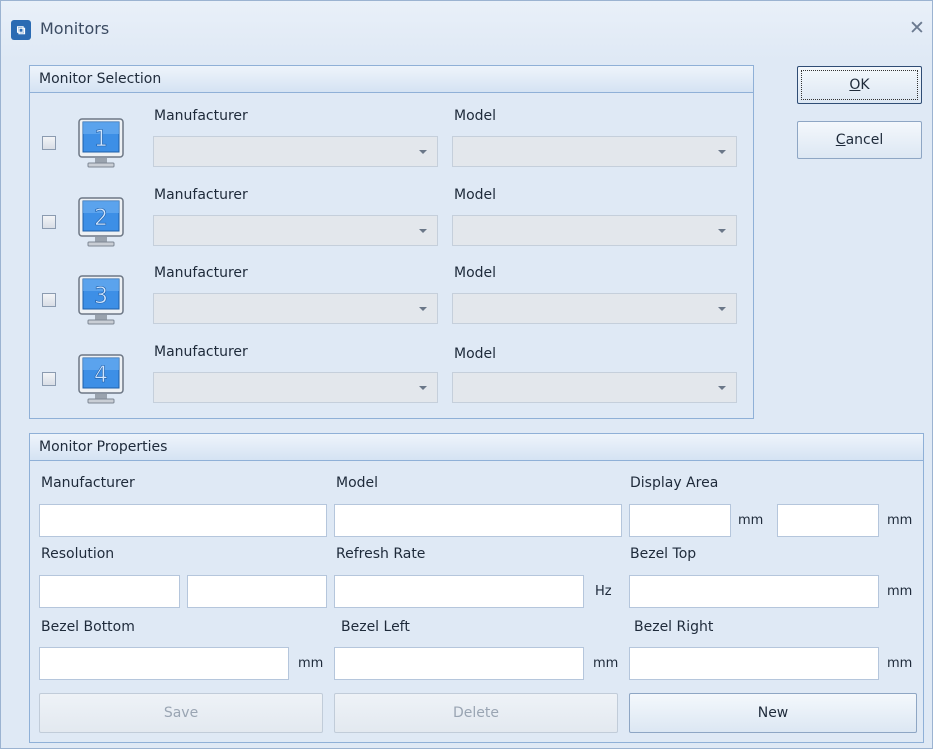  Describe the element at coordinates (295, 230) in the screenshot. I see `monitor-2-manufacturer-select` at that location.